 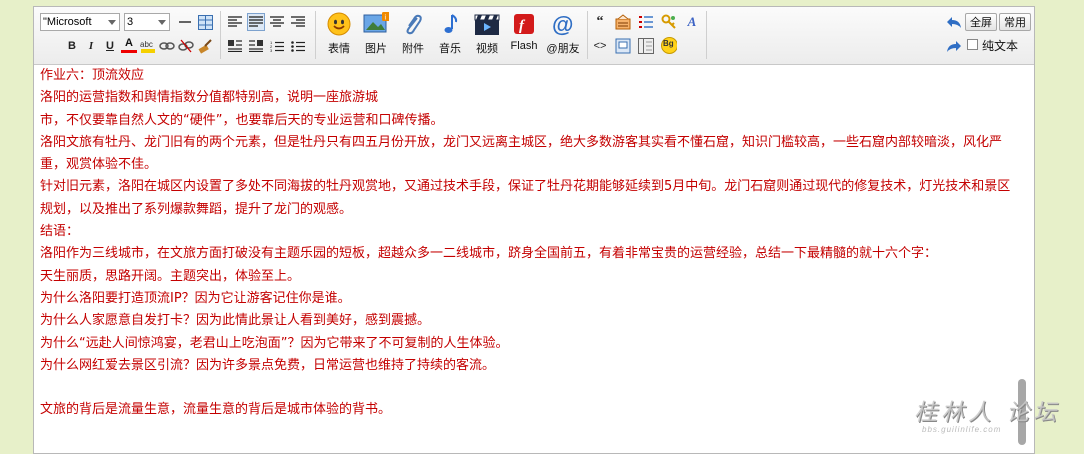 I want to click on paragraph: 洛阳的运营指数和舆情指数分值都特别高，说明一座旅游城, so click(x=209, y=98).